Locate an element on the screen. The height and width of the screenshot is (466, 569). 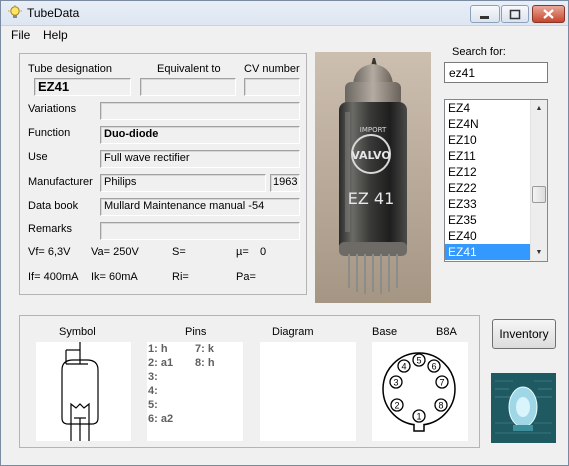
pins-box: 1: h 2: a1 3: 4: 5: 6: a2 7: k 8: h is located at coordinates (195, 391).